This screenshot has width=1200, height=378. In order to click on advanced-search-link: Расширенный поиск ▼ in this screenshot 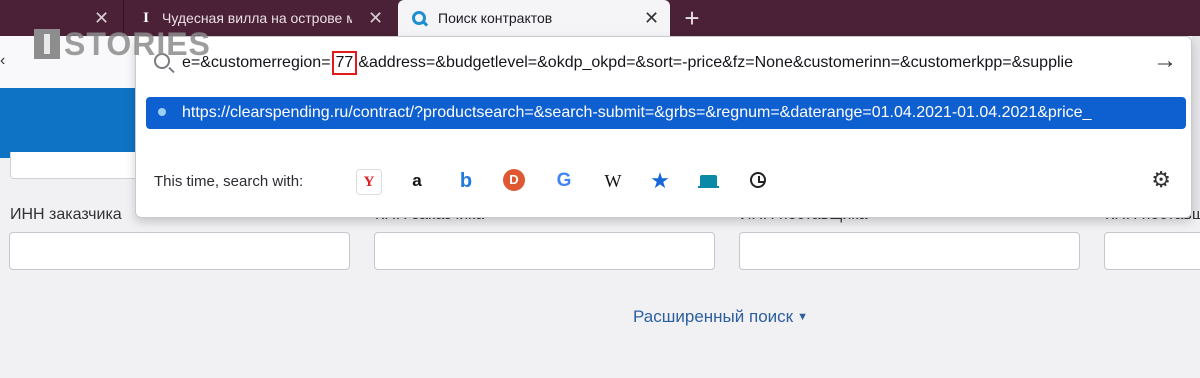, I will do `click(720, 317)`.